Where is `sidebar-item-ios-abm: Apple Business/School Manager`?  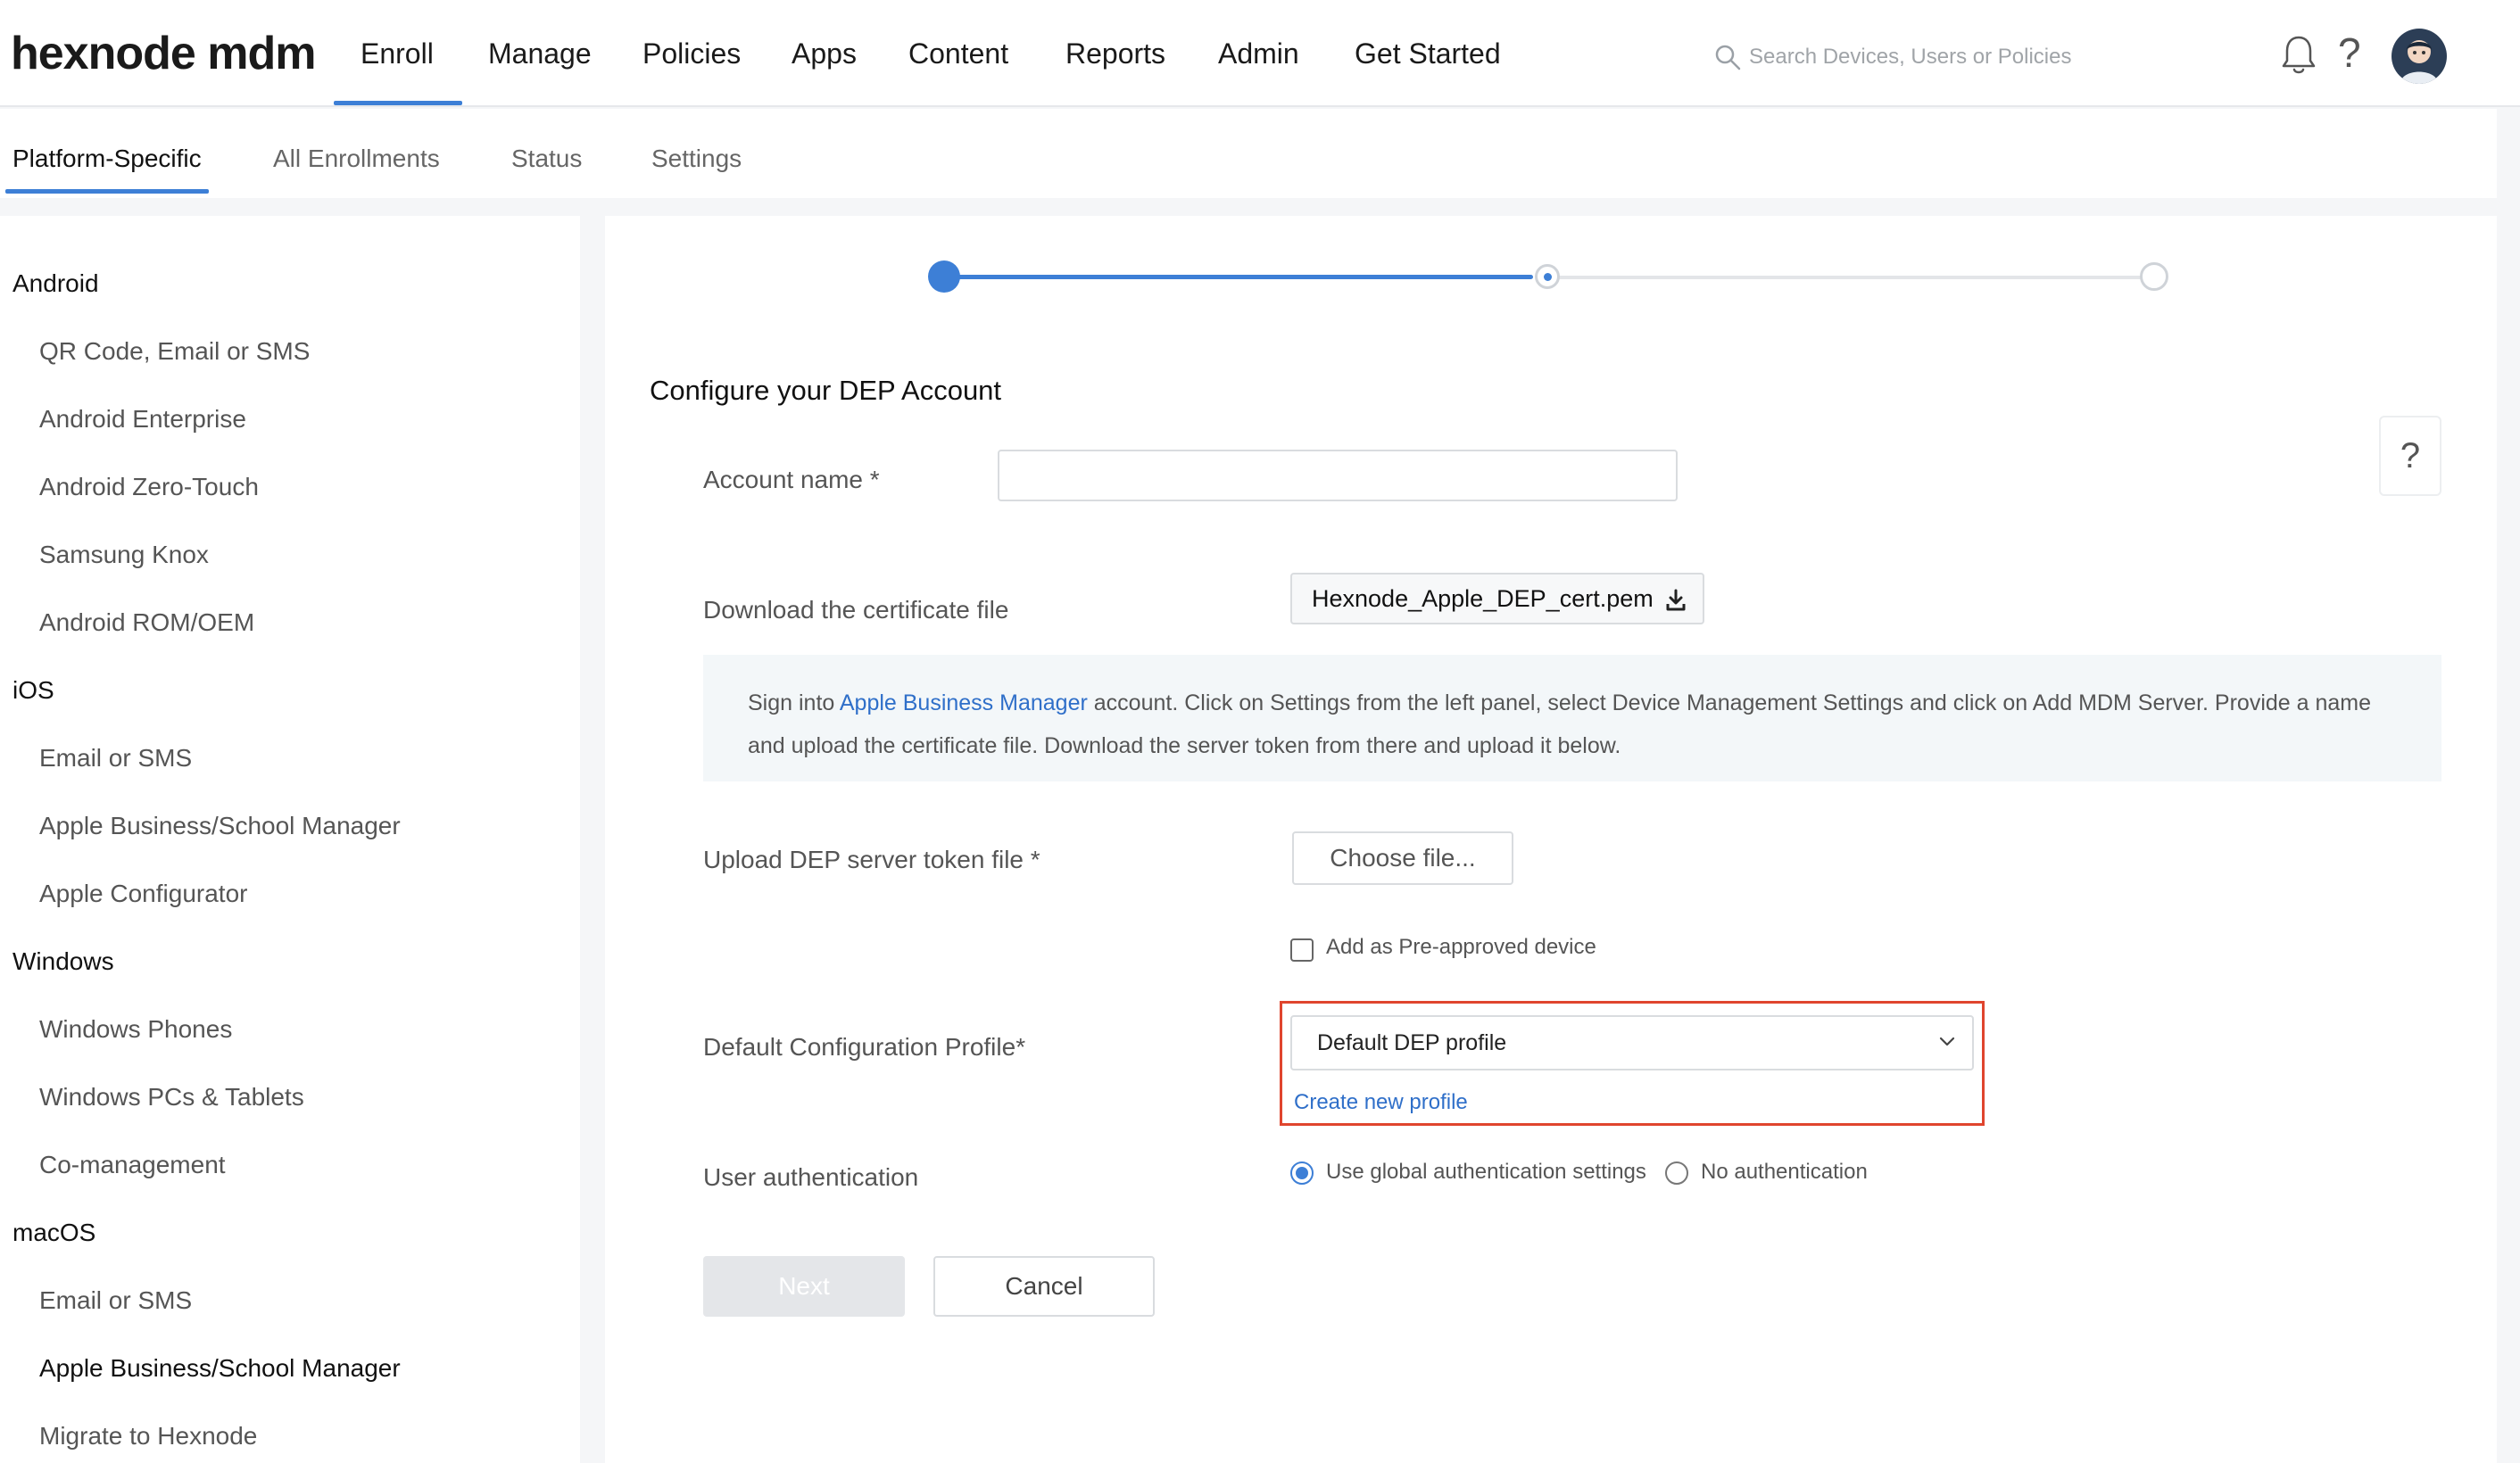
sidebar-item-ios-abm: Apple Business/School Manager is located at coordinates (220, 826).